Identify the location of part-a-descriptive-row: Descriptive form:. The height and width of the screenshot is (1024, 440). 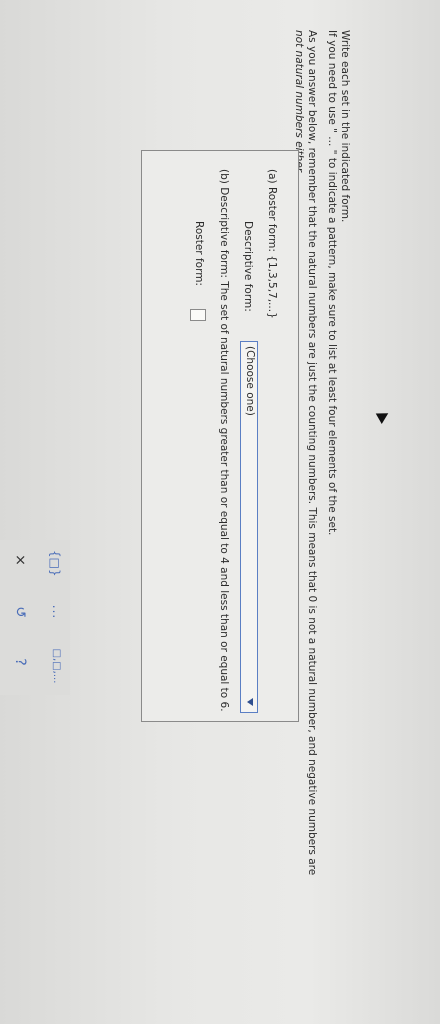
(248, 266).